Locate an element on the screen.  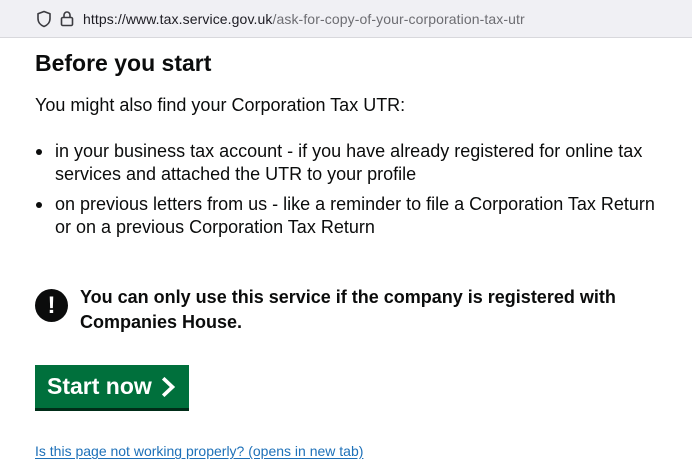
lock-icon is located at coordinates (67, 18).